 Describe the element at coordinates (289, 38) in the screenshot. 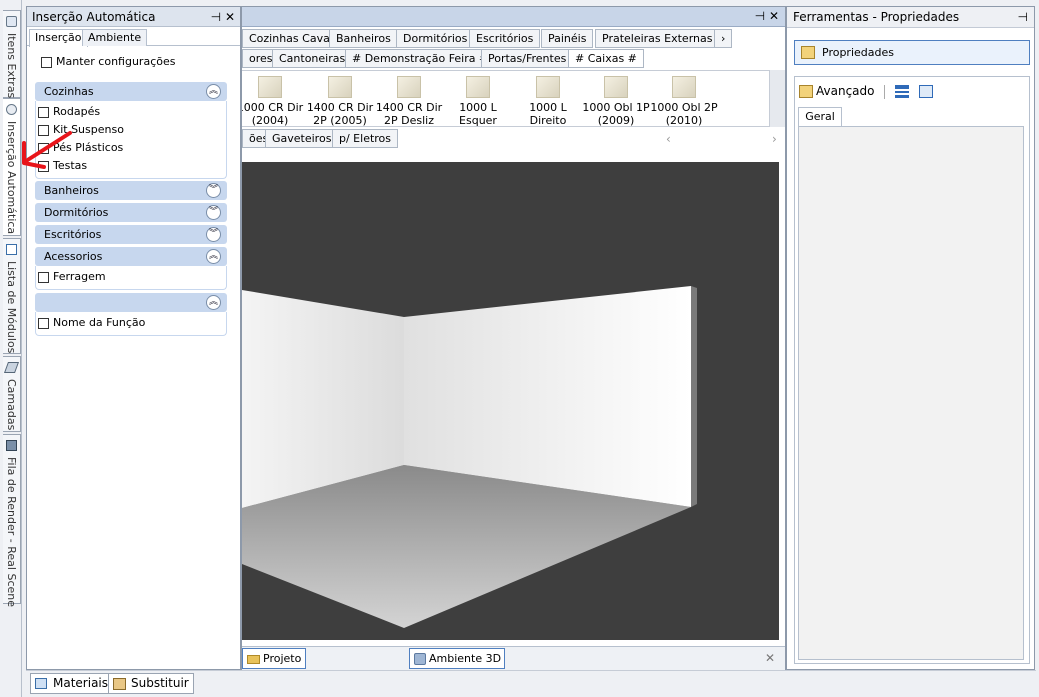

I see `tab-cozinhas-cava: Cozinhas Cava` at that location.